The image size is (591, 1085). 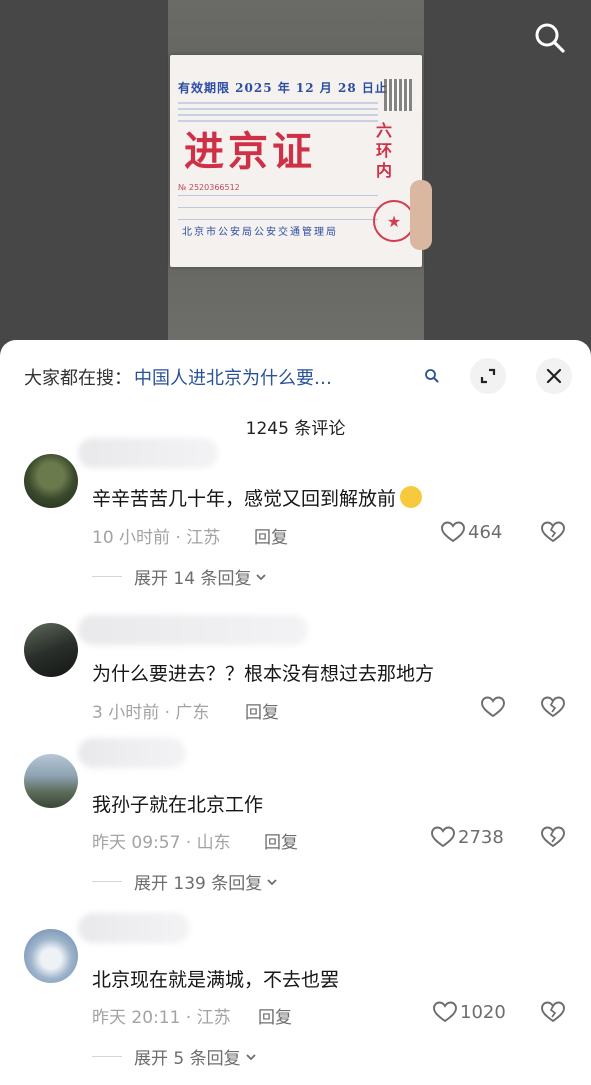 I want to click on expand-replies-button: 展开 14 条回复, so click(x=180, y=576).